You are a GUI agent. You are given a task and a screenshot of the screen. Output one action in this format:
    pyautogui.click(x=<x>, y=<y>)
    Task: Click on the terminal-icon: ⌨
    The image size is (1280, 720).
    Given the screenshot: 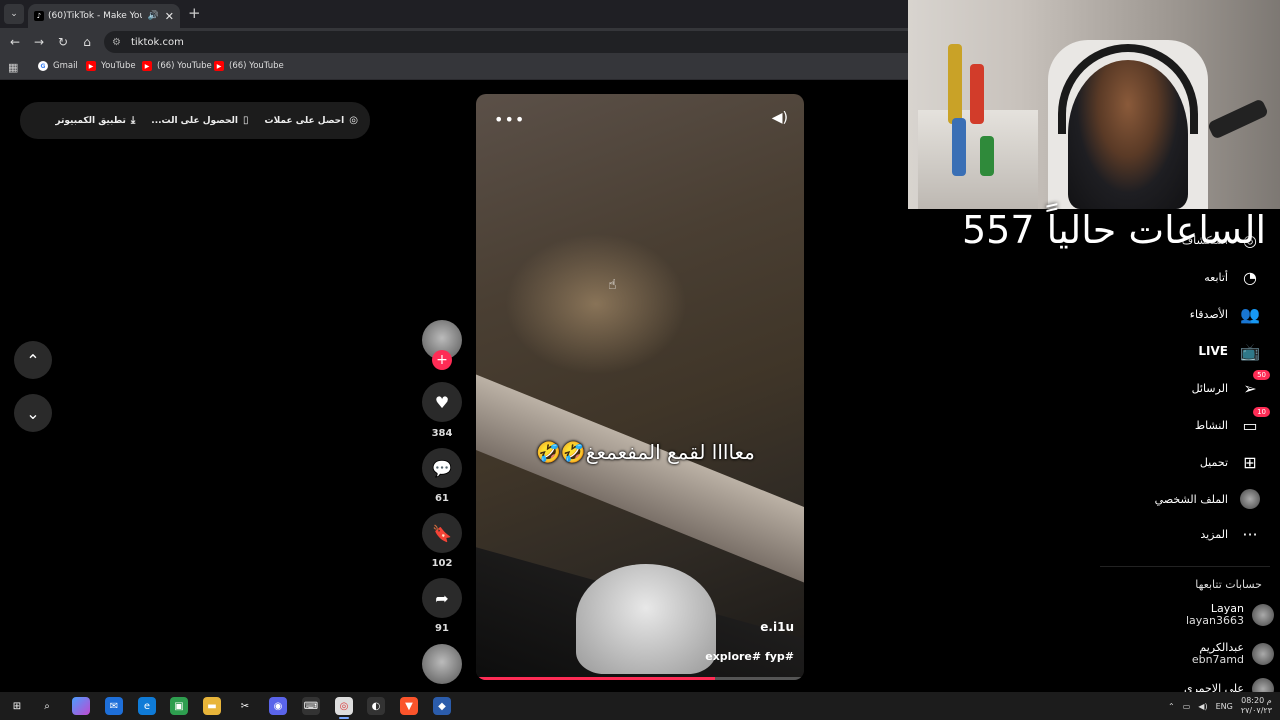 What is the action you would take?
    pyautogui.click(x=311, y=706)
    